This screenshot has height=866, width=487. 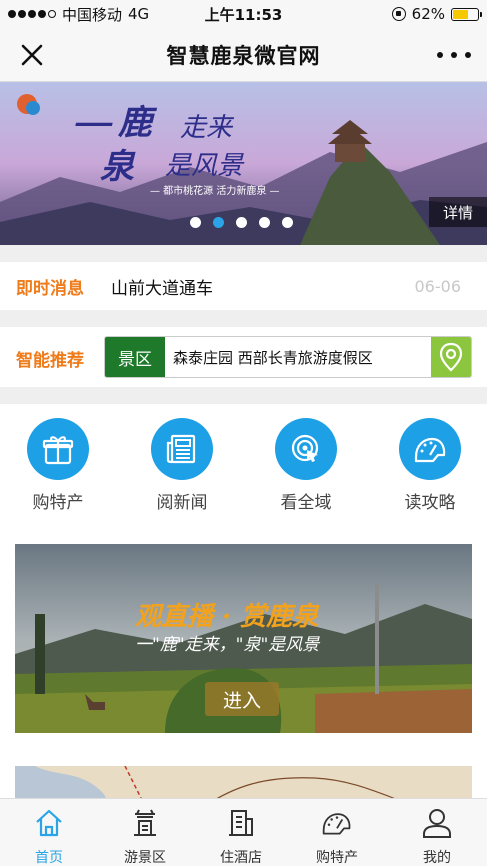 I want to click on tab-bar: 首页 游景区 住酒店 购特产 我的, so click(x=243, y=832).